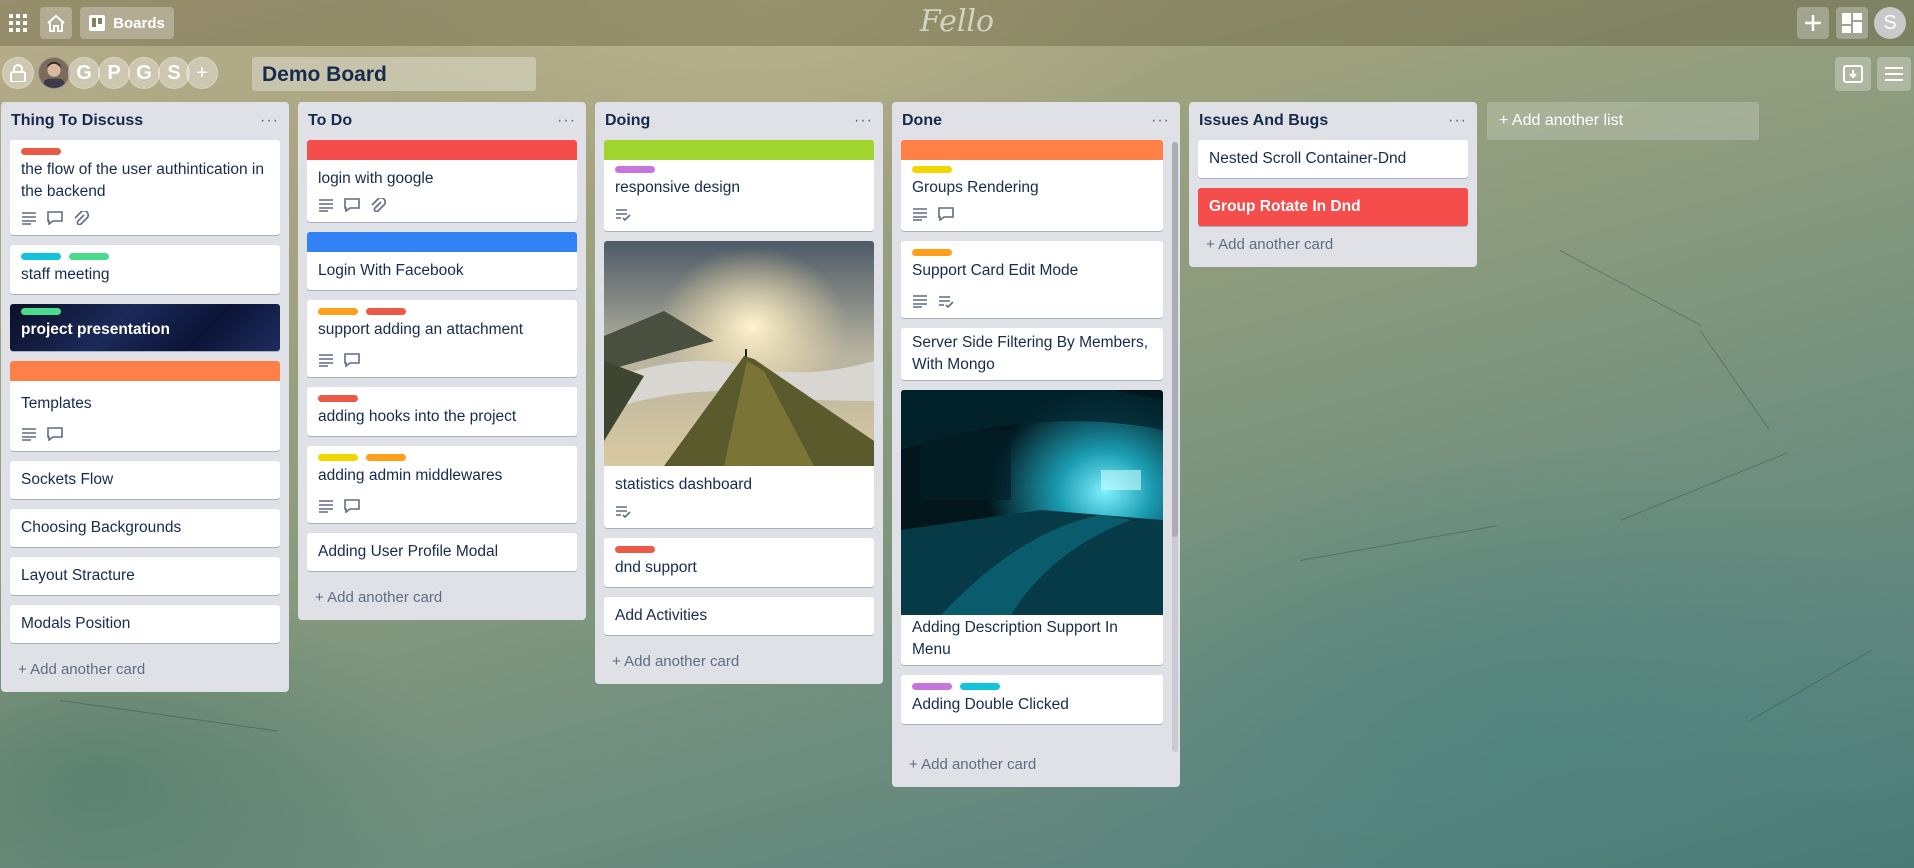 The height and width of the screenshot is (868, 1914). Describe the element at coordinates (202, 73) in the screenshot. I see `add-member-button: +` at that location.